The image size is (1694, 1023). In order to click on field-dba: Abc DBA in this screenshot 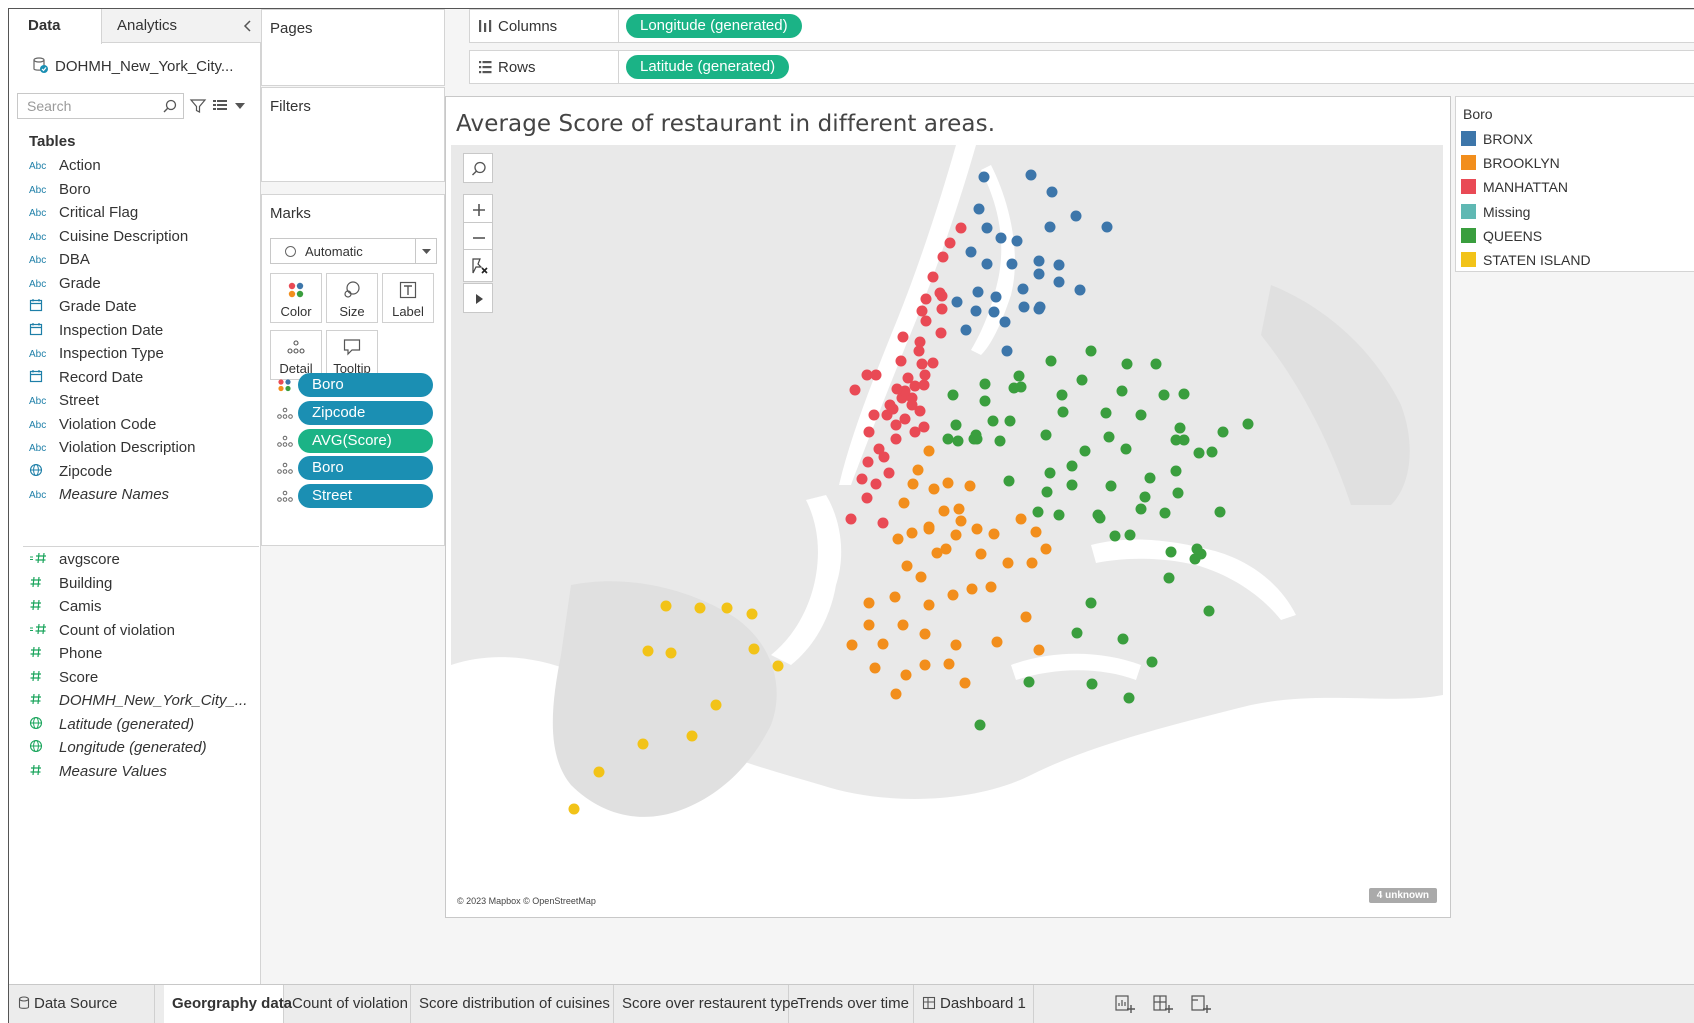, I will do `click(59, 262)`.